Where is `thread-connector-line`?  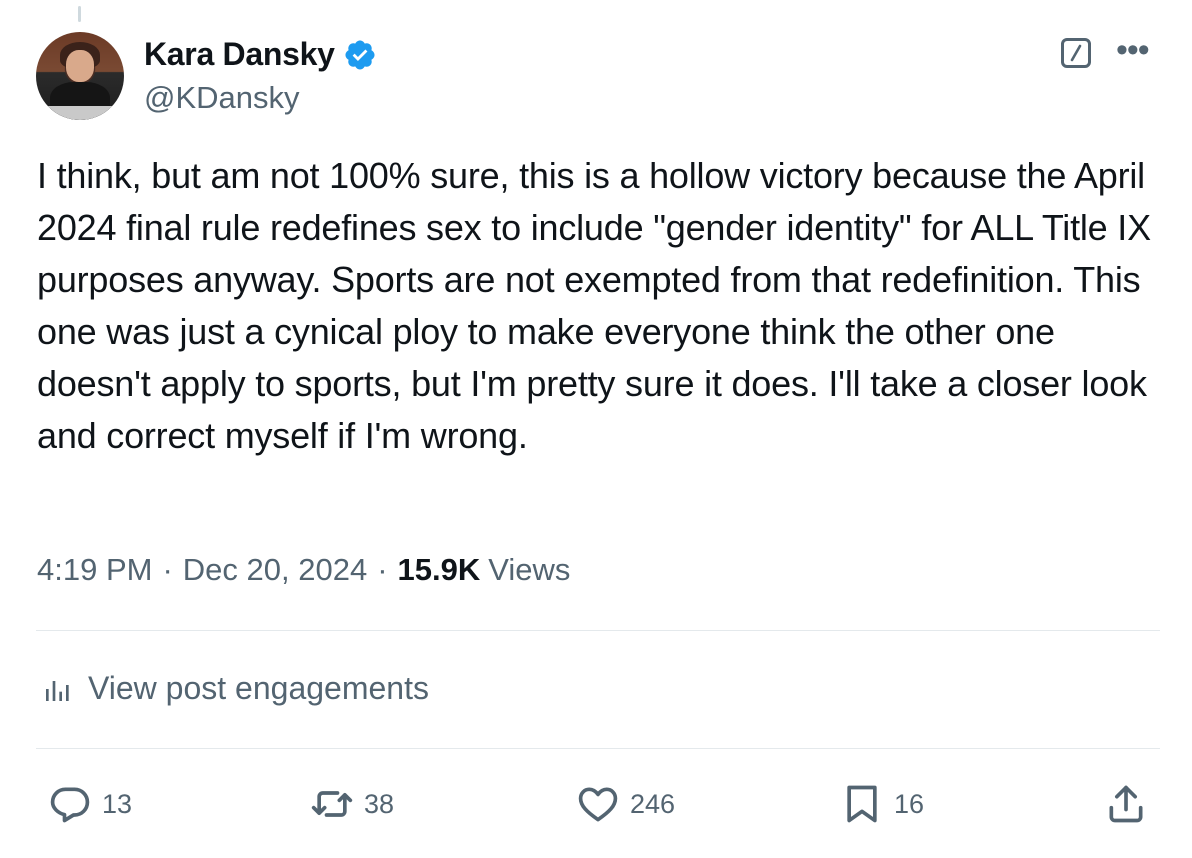
thread-connector-line is located at coordinates (79, 14).